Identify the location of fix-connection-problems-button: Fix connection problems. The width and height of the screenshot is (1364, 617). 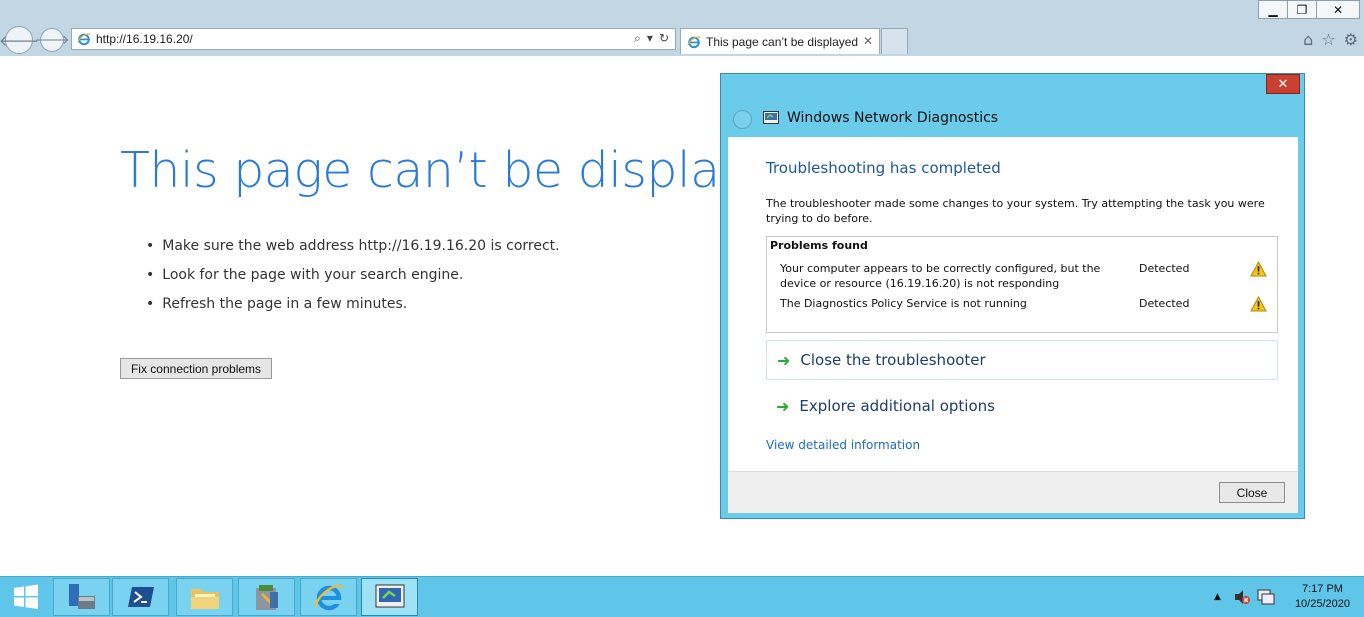
(196, 368).